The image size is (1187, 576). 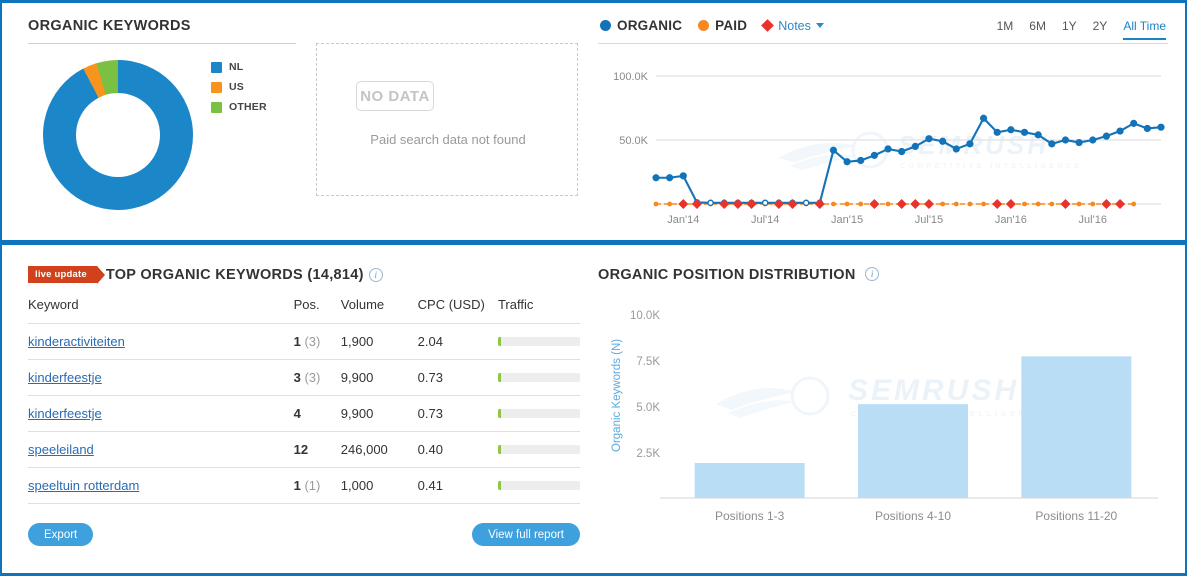 I want to click on legend-swatch-us, so click(x=216, y=87).